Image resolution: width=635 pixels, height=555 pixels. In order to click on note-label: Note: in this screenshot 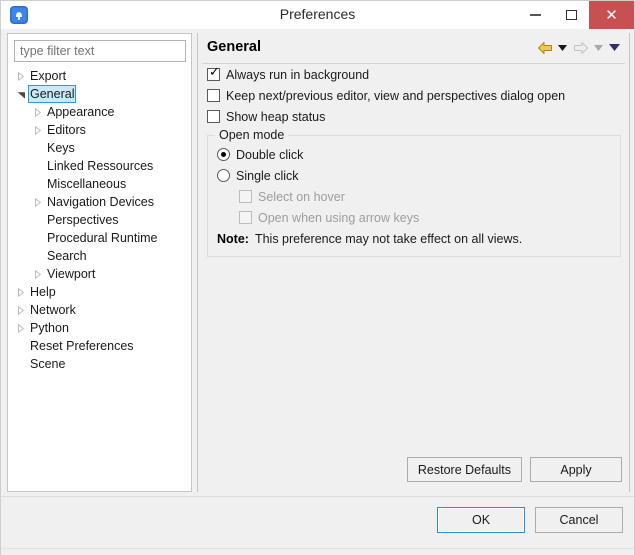, I will do `click(233, 238)`.